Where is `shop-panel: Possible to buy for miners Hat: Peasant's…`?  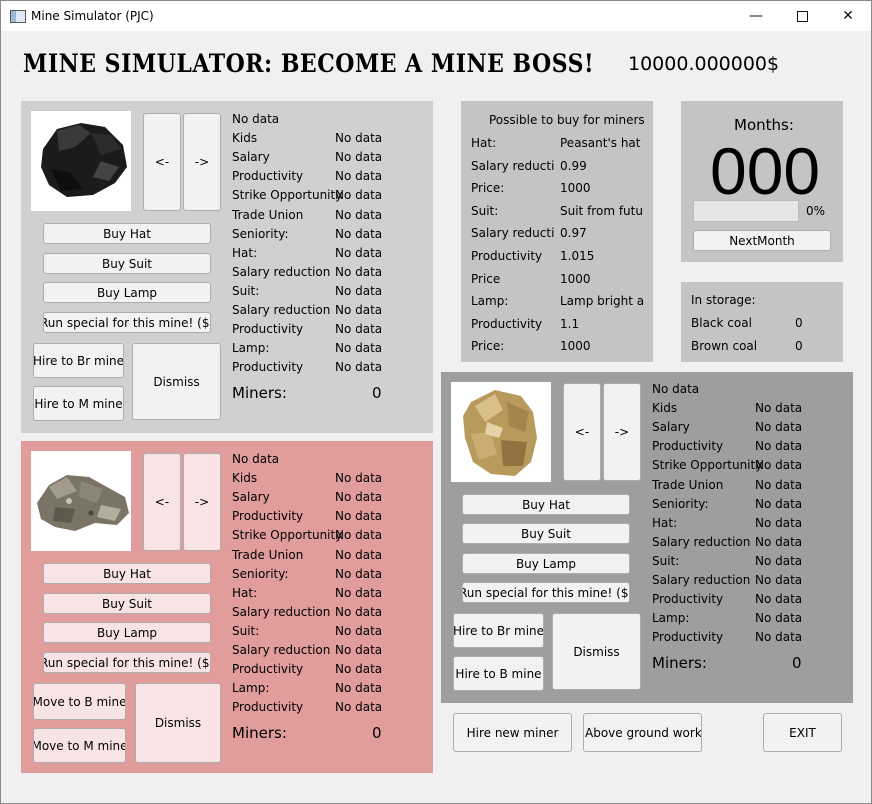 shop-panel: Possible to buy for miners Hat: Peasant's… is located at coordinates (557, 231).